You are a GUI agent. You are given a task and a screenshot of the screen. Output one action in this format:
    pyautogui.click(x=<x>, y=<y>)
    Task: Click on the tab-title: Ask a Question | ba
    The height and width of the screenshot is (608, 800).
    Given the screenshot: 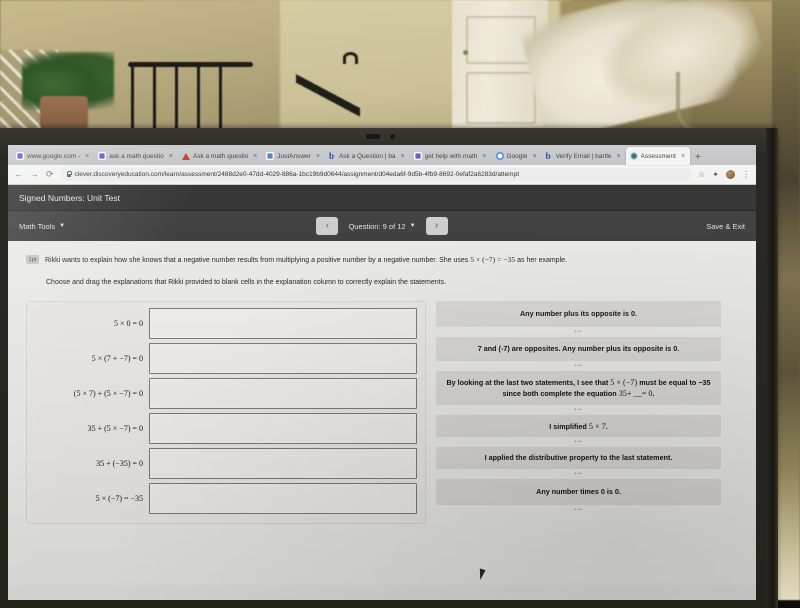 What is the action you would take?
    pyautogui.click(x=367, y=156)
    